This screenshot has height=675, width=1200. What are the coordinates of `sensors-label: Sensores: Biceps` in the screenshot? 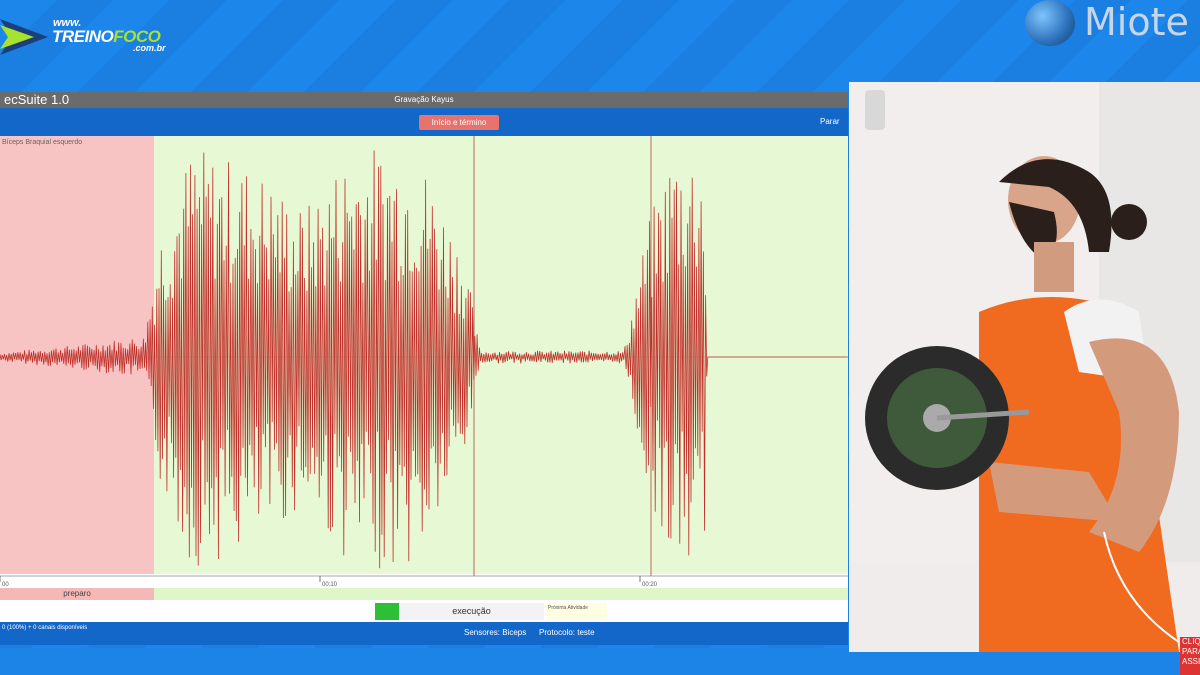 It's located at (495, 632).